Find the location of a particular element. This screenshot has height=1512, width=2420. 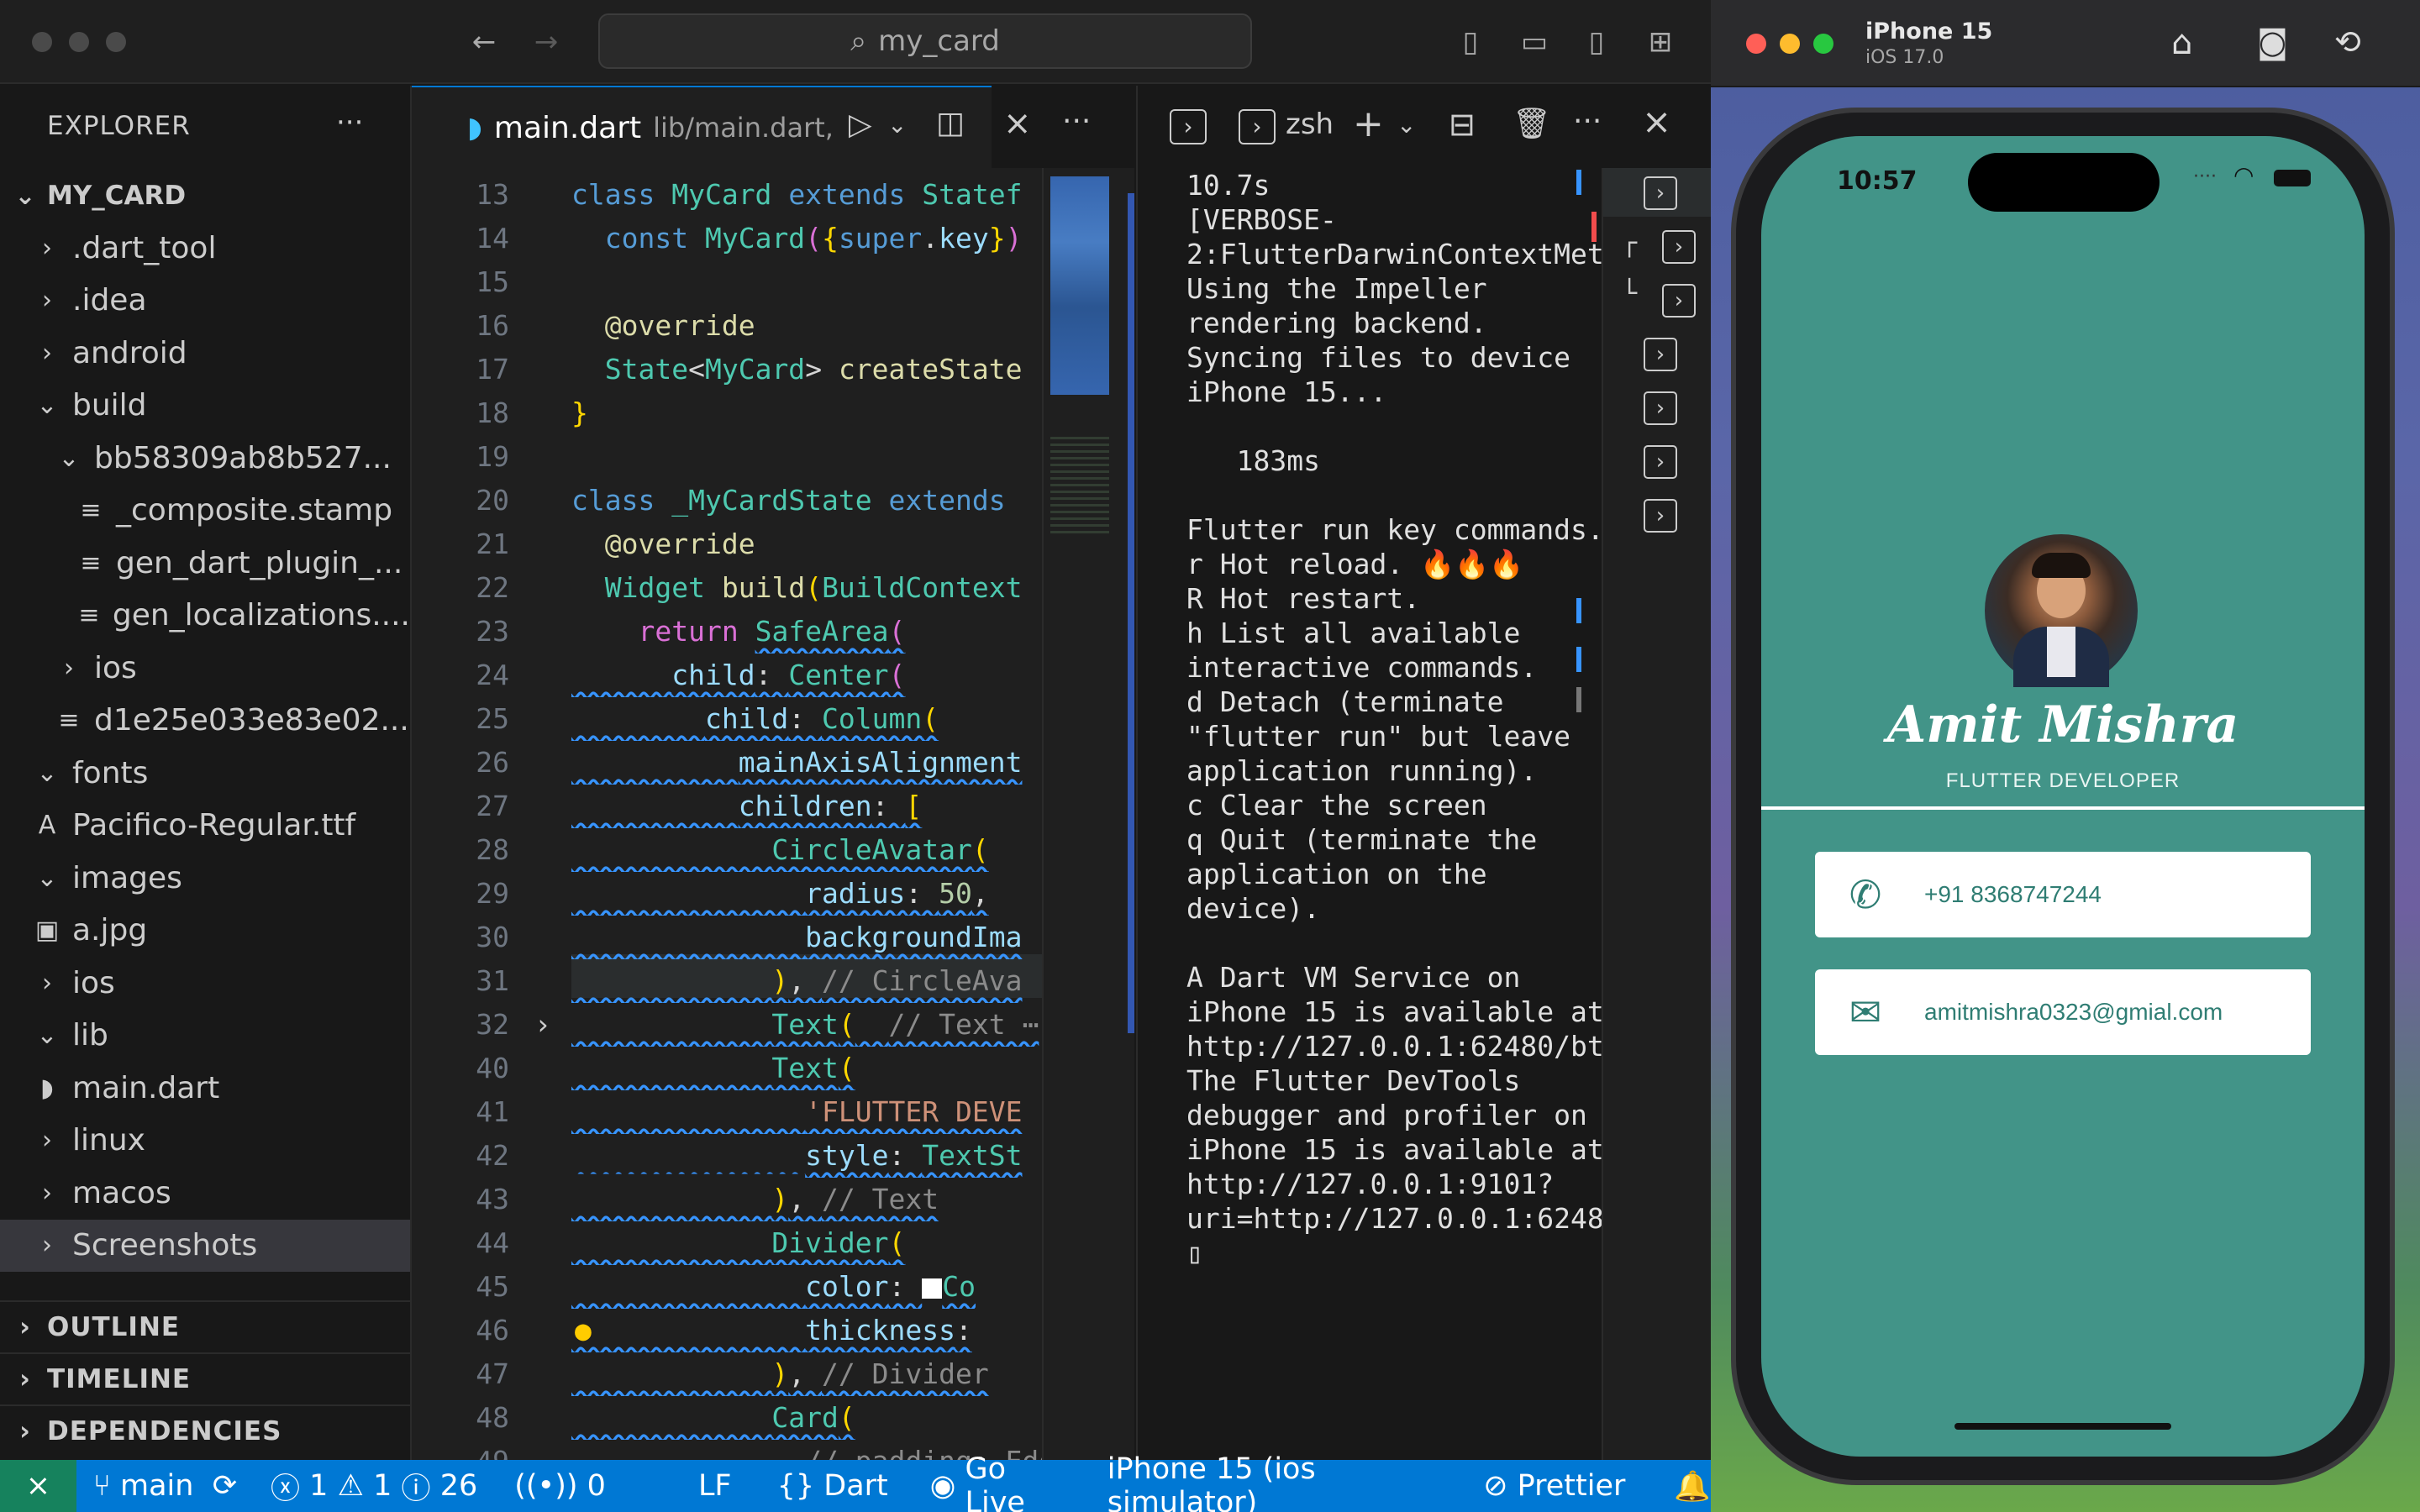

bell-icon: 🔔 is located at coordinates (1692, 1486).